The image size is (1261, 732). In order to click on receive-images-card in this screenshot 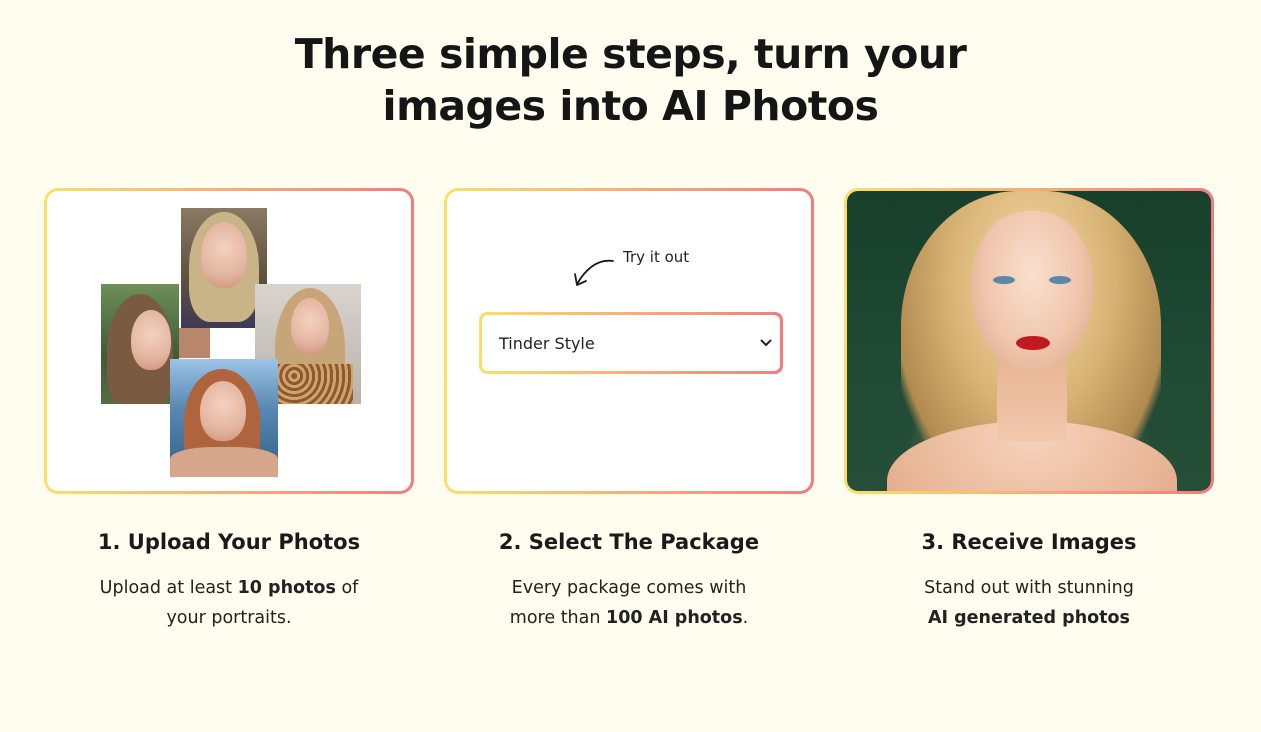, I will do `click(1029, 341)`.